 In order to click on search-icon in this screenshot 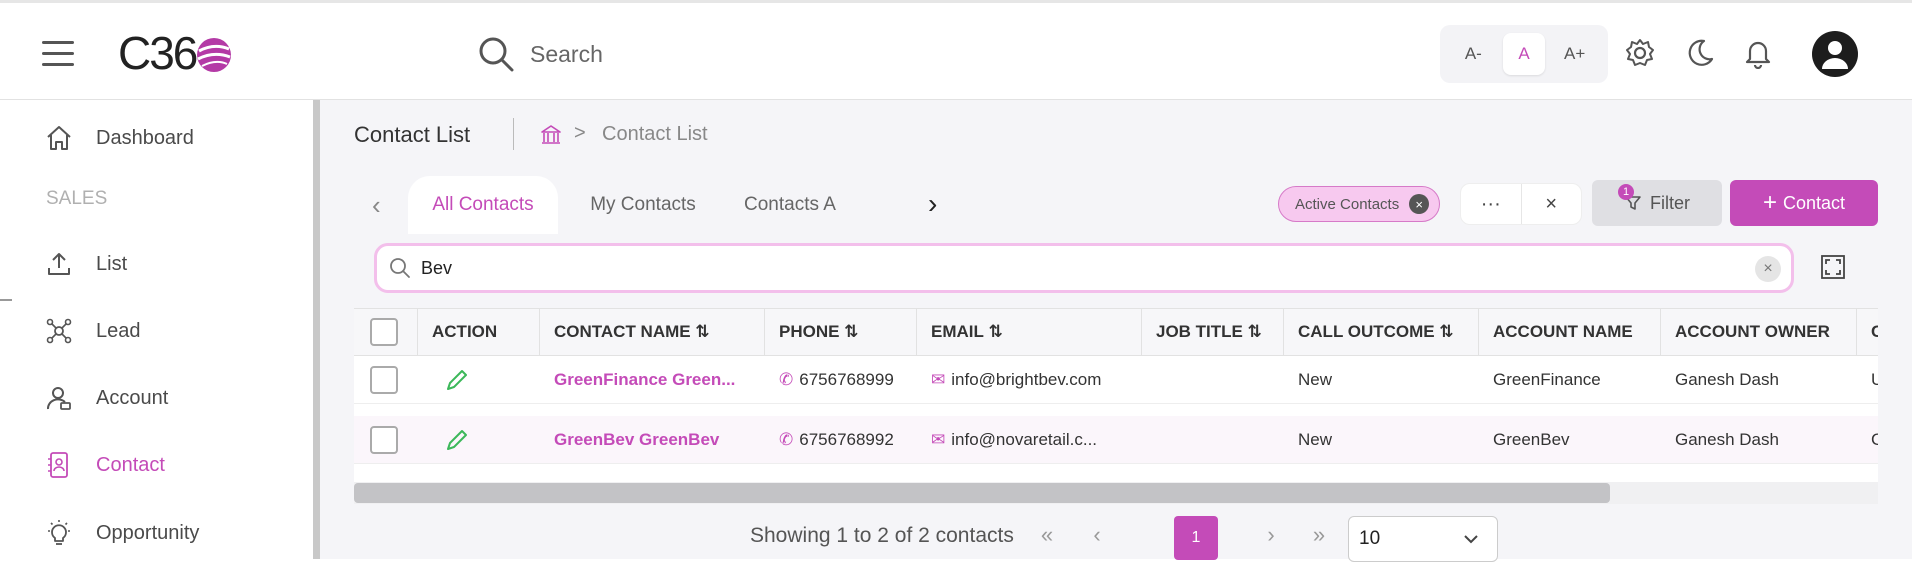, I will do `click(496, 54)`.